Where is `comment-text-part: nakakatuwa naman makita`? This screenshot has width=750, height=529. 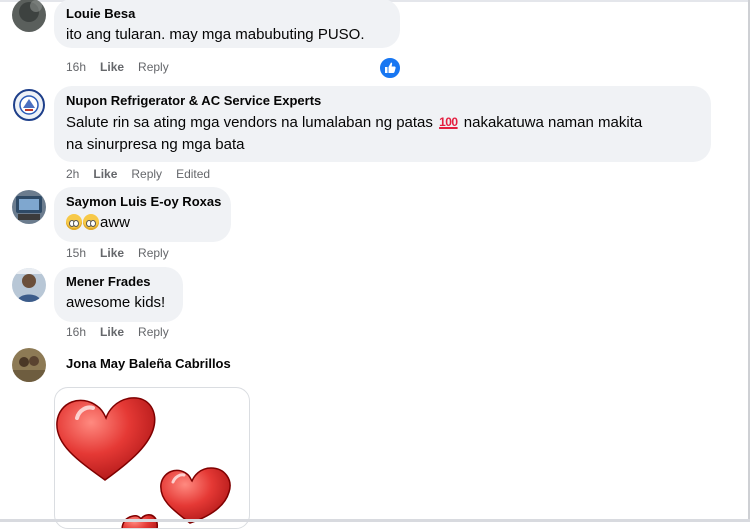
comment-text-part: nakakatuwa naman makita is located at coordinates (551, 122).